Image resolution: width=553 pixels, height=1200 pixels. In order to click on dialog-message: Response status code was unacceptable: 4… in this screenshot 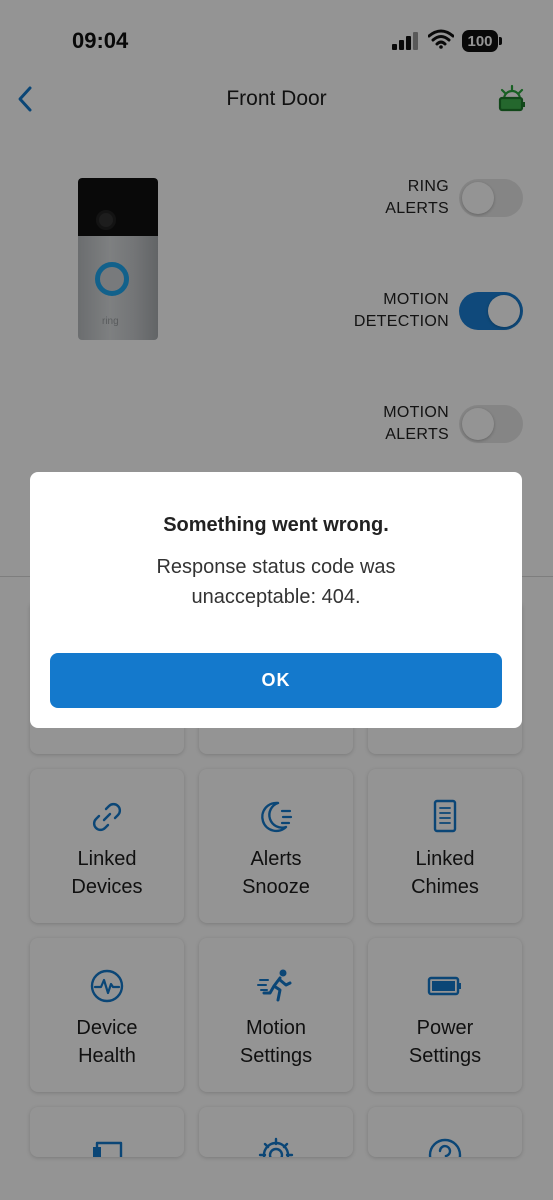, I will do `click(276, 582)`.